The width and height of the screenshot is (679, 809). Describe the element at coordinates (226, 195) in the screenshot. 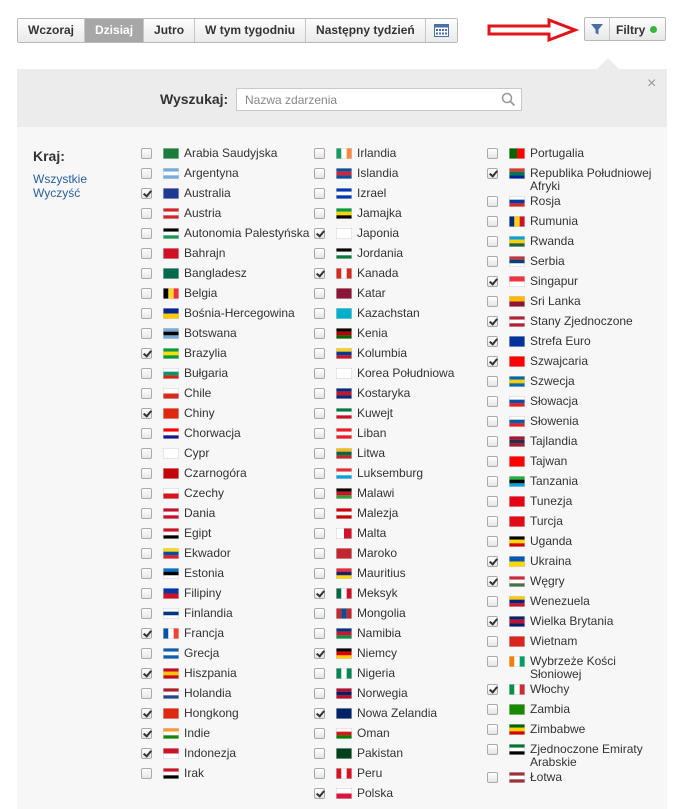

I see `country-item-australia: Australia` at that location.